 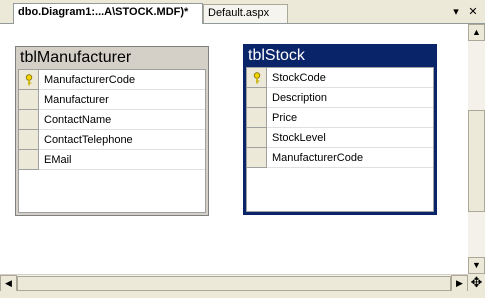 What do you see at coordinates (299, 138) in the screenshot?
I see `column-name: StockLevel` at bounding box center [299, 138].